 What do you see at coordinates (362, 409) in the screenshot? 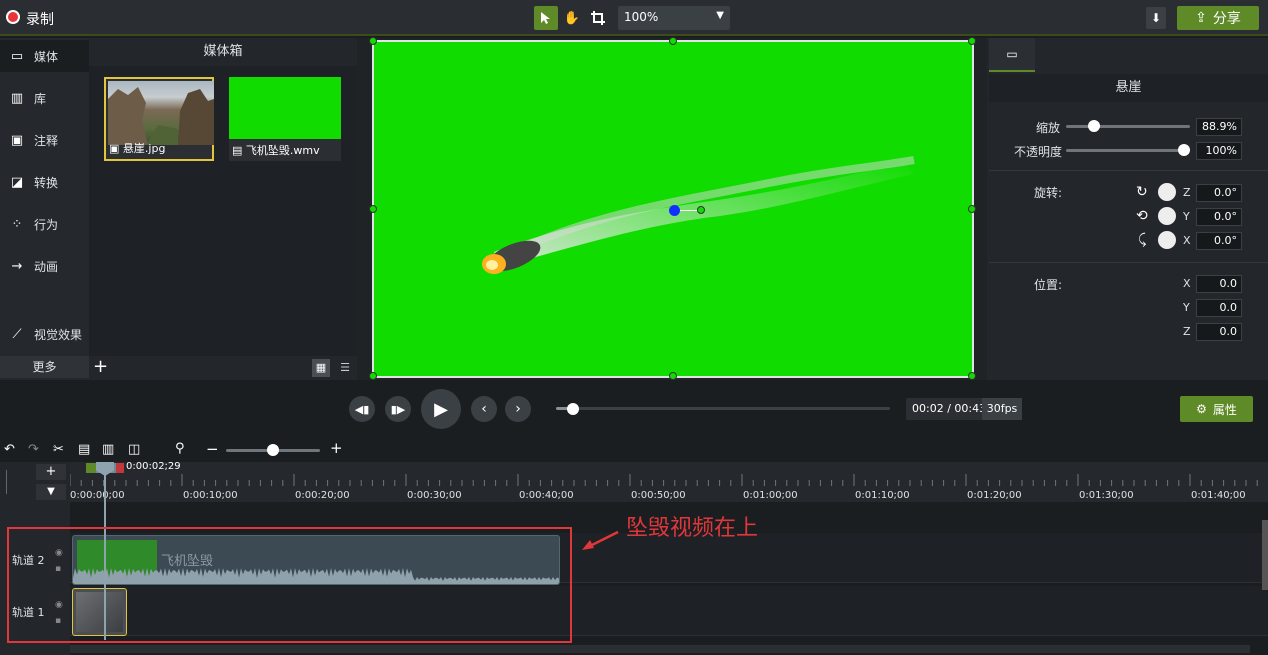
I see `previous-frame-button: ◀▮` at bounding box center [362, 409].